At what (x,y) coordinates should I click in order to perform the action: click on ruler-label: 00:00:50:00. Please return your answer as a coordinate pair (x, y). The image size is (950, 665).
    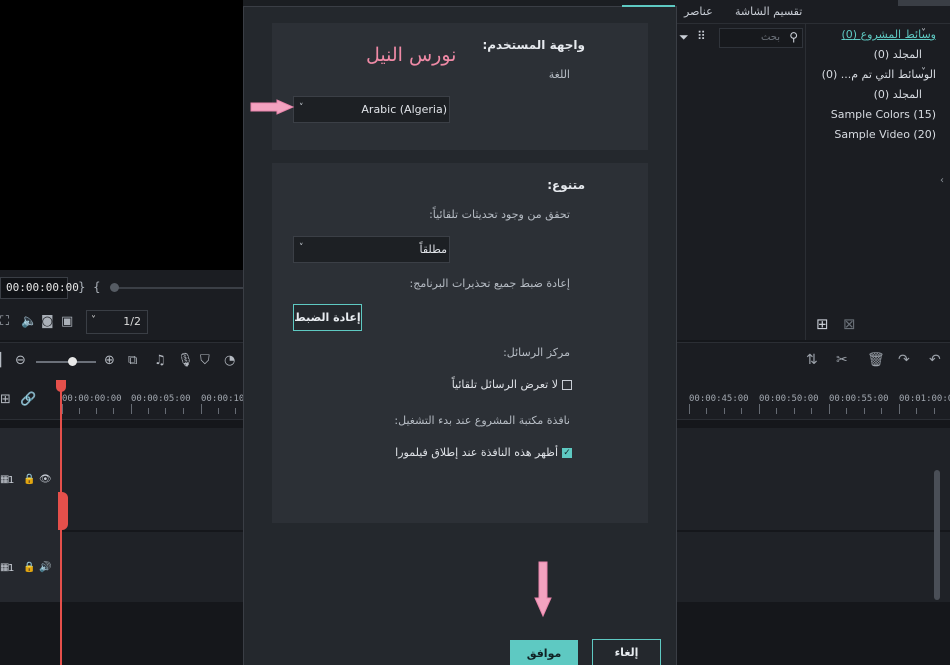
    Looking at the image, I should click on (789, 399).